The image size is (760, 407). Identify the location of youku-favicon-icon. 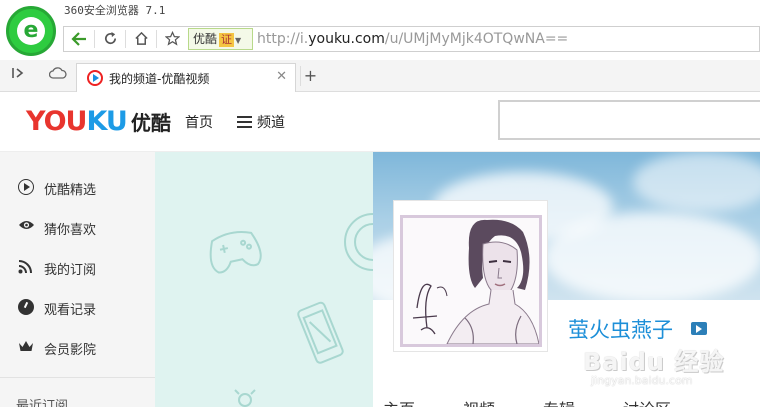
(95, 78).